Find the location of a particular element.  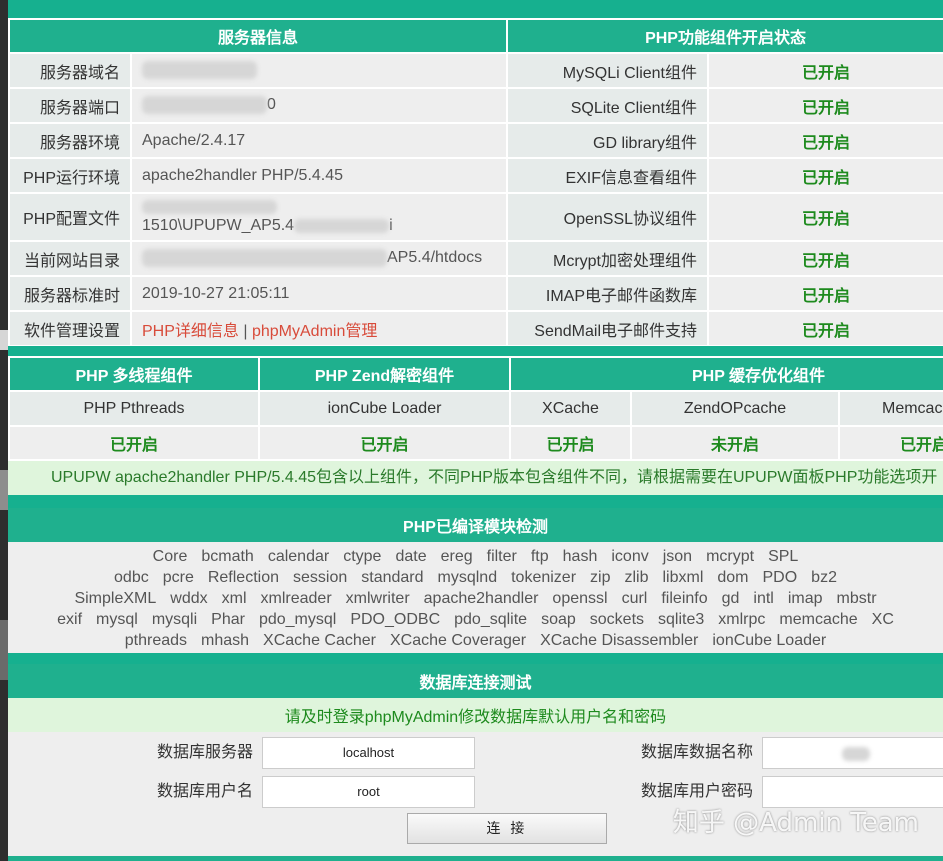

extension-item: exif is located at coordinates (70, 619).